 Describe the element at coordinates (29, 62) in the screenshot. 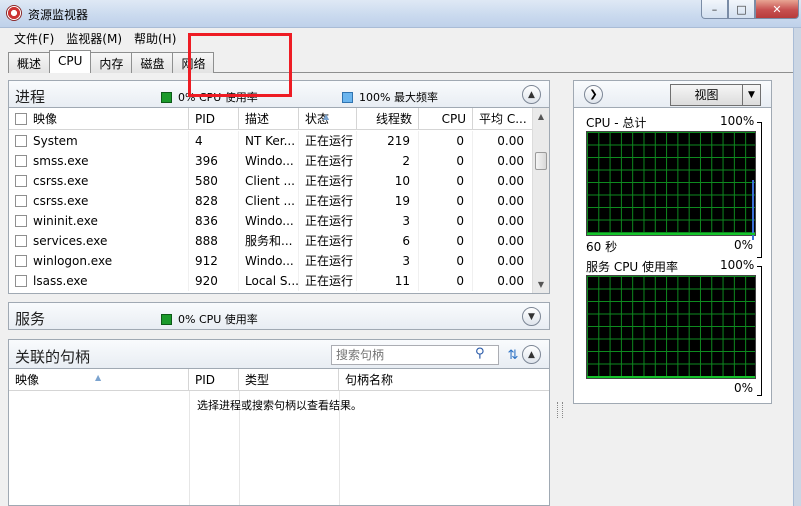

I see `tab-overview: 概述` at that location.